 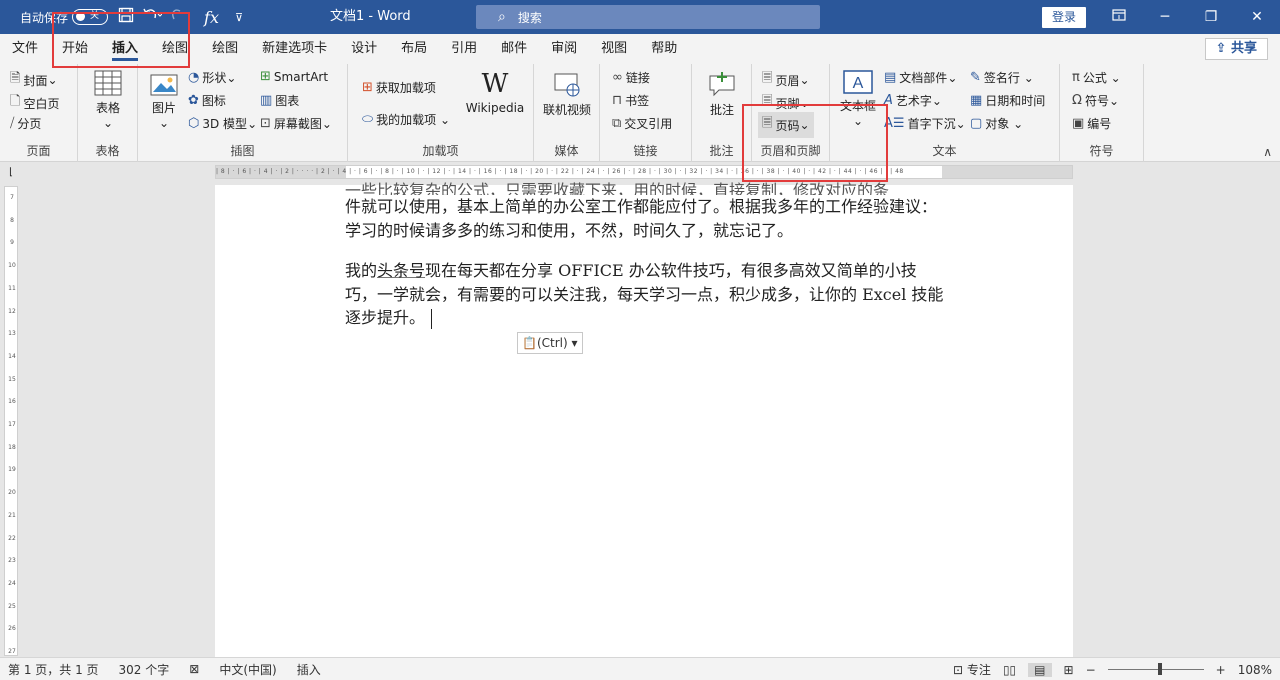 I want to click on object-button: ▢ 对象 ⌄, so click(x=996, y=123).